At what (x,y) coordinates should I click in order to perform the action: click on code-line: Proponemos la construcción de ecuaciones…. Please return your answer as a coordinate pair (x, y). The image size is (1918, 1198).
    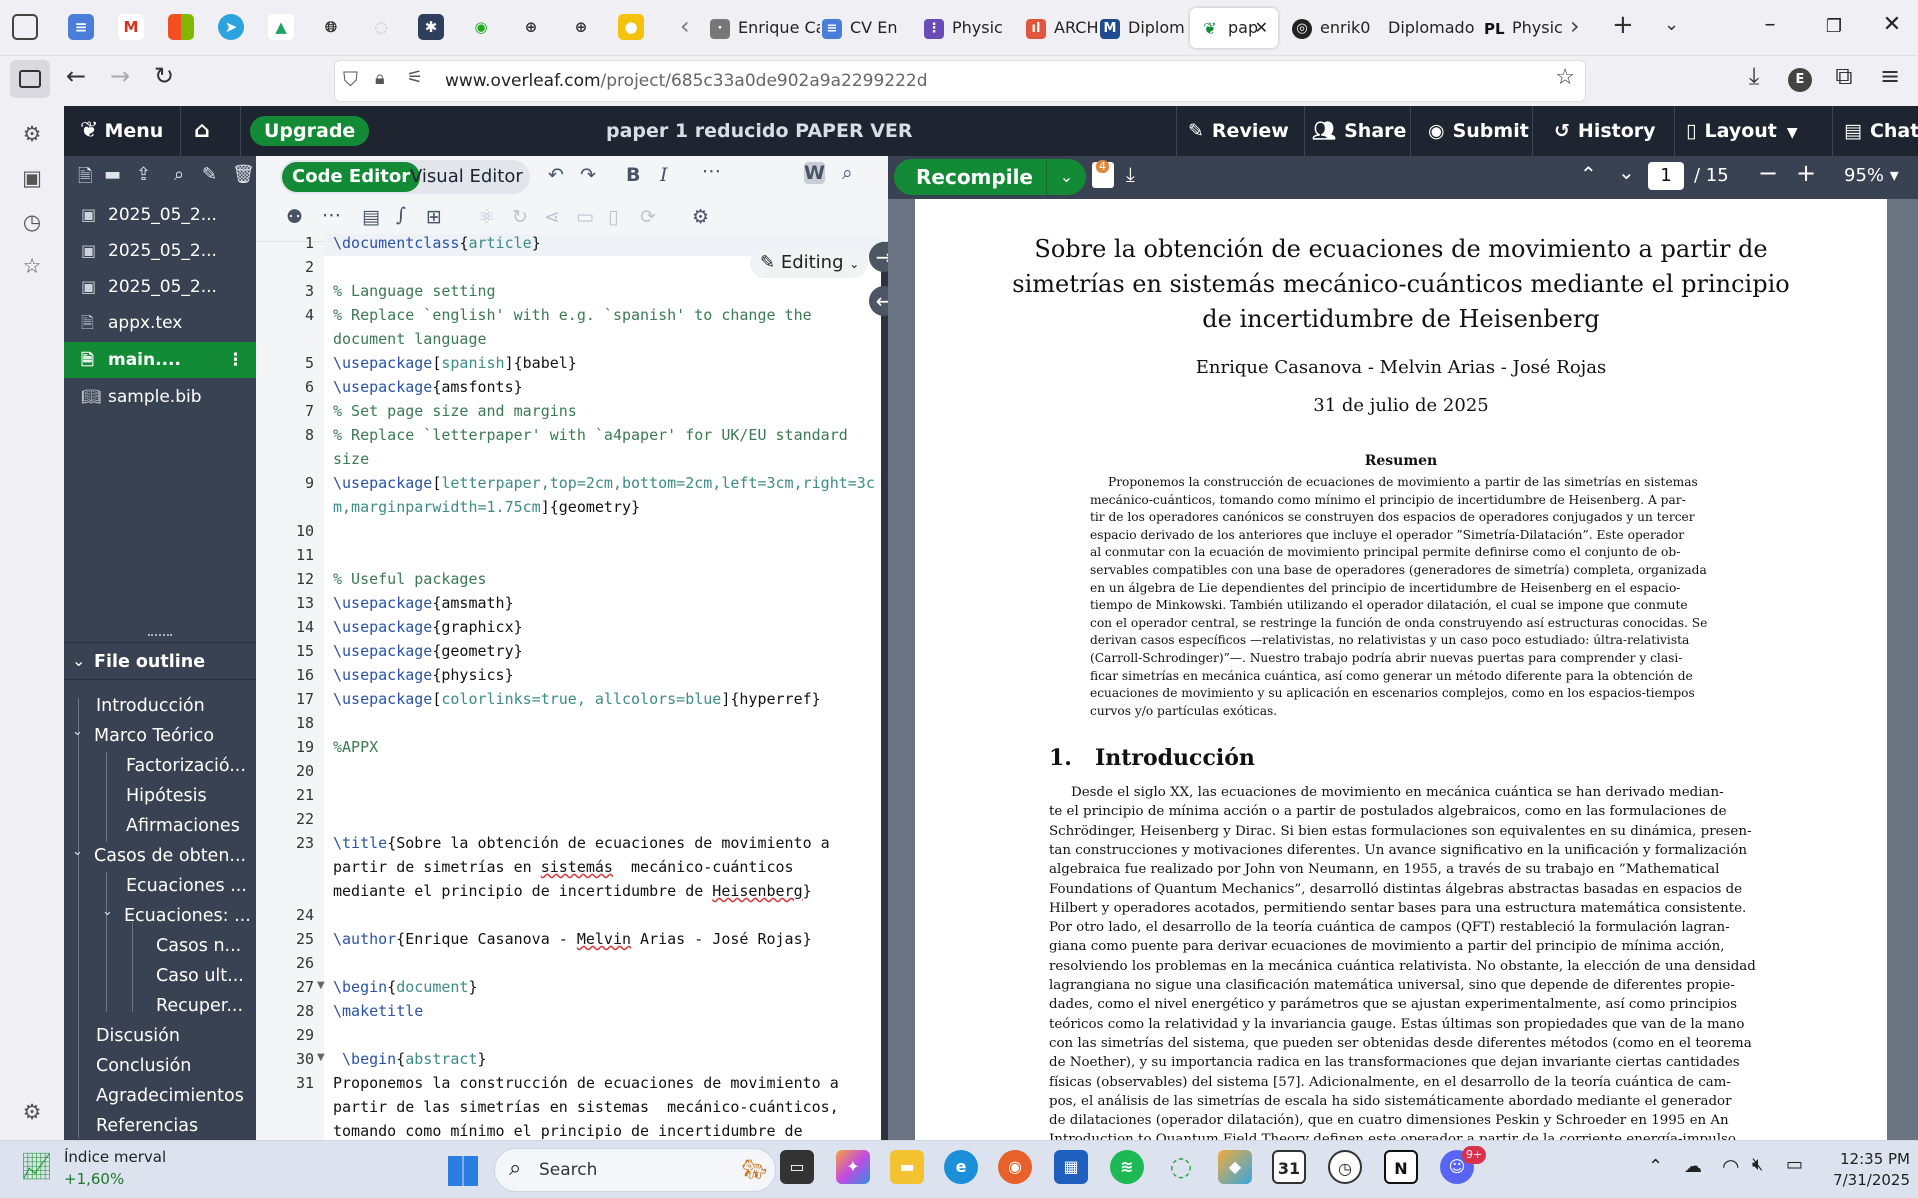
    Looking at the image, I should click on (586, 1083).